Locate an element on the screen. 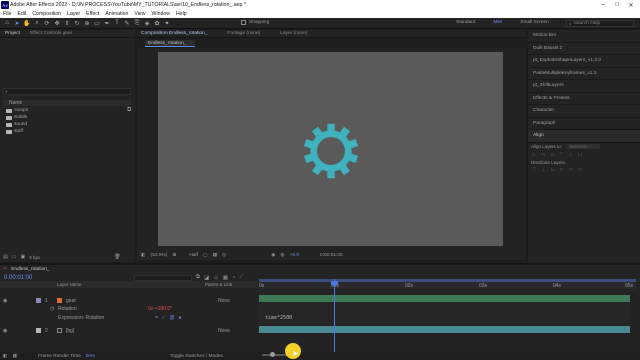 This screenshot has width=640, height=360. tab-effect-controls: Effect Controls gear is located at coordinates (51, 33).